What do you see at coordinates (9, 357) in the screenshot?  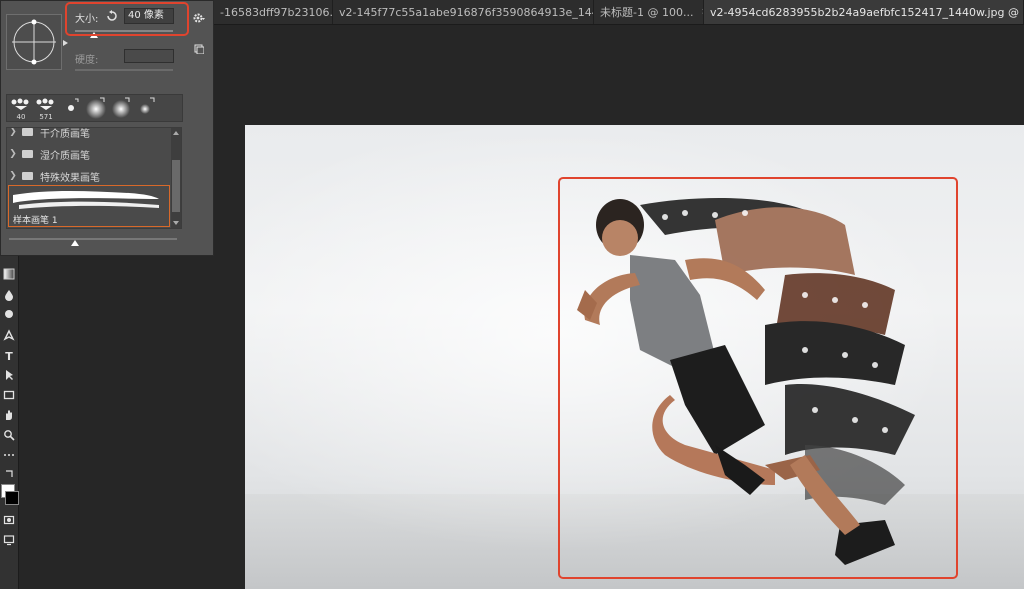 I see `type-tool-icon: T` at bounding box center [9, 357].